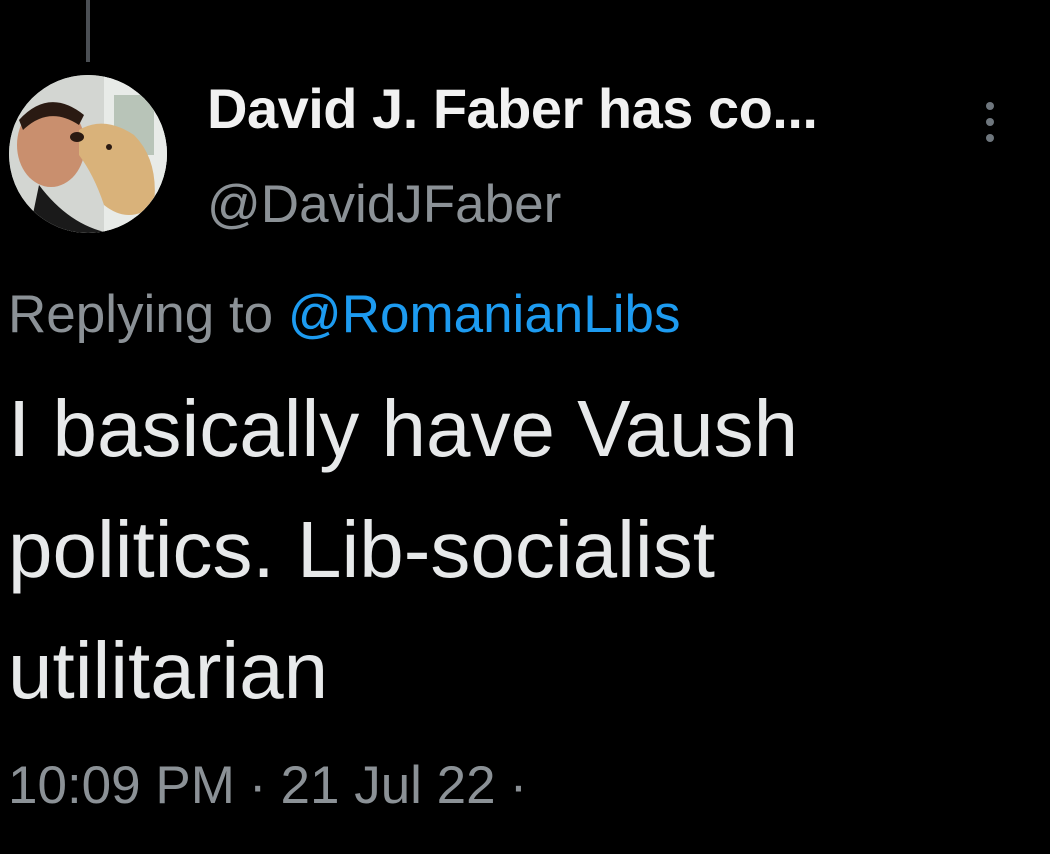  I want to click on more-options-button, so click(990, 122).